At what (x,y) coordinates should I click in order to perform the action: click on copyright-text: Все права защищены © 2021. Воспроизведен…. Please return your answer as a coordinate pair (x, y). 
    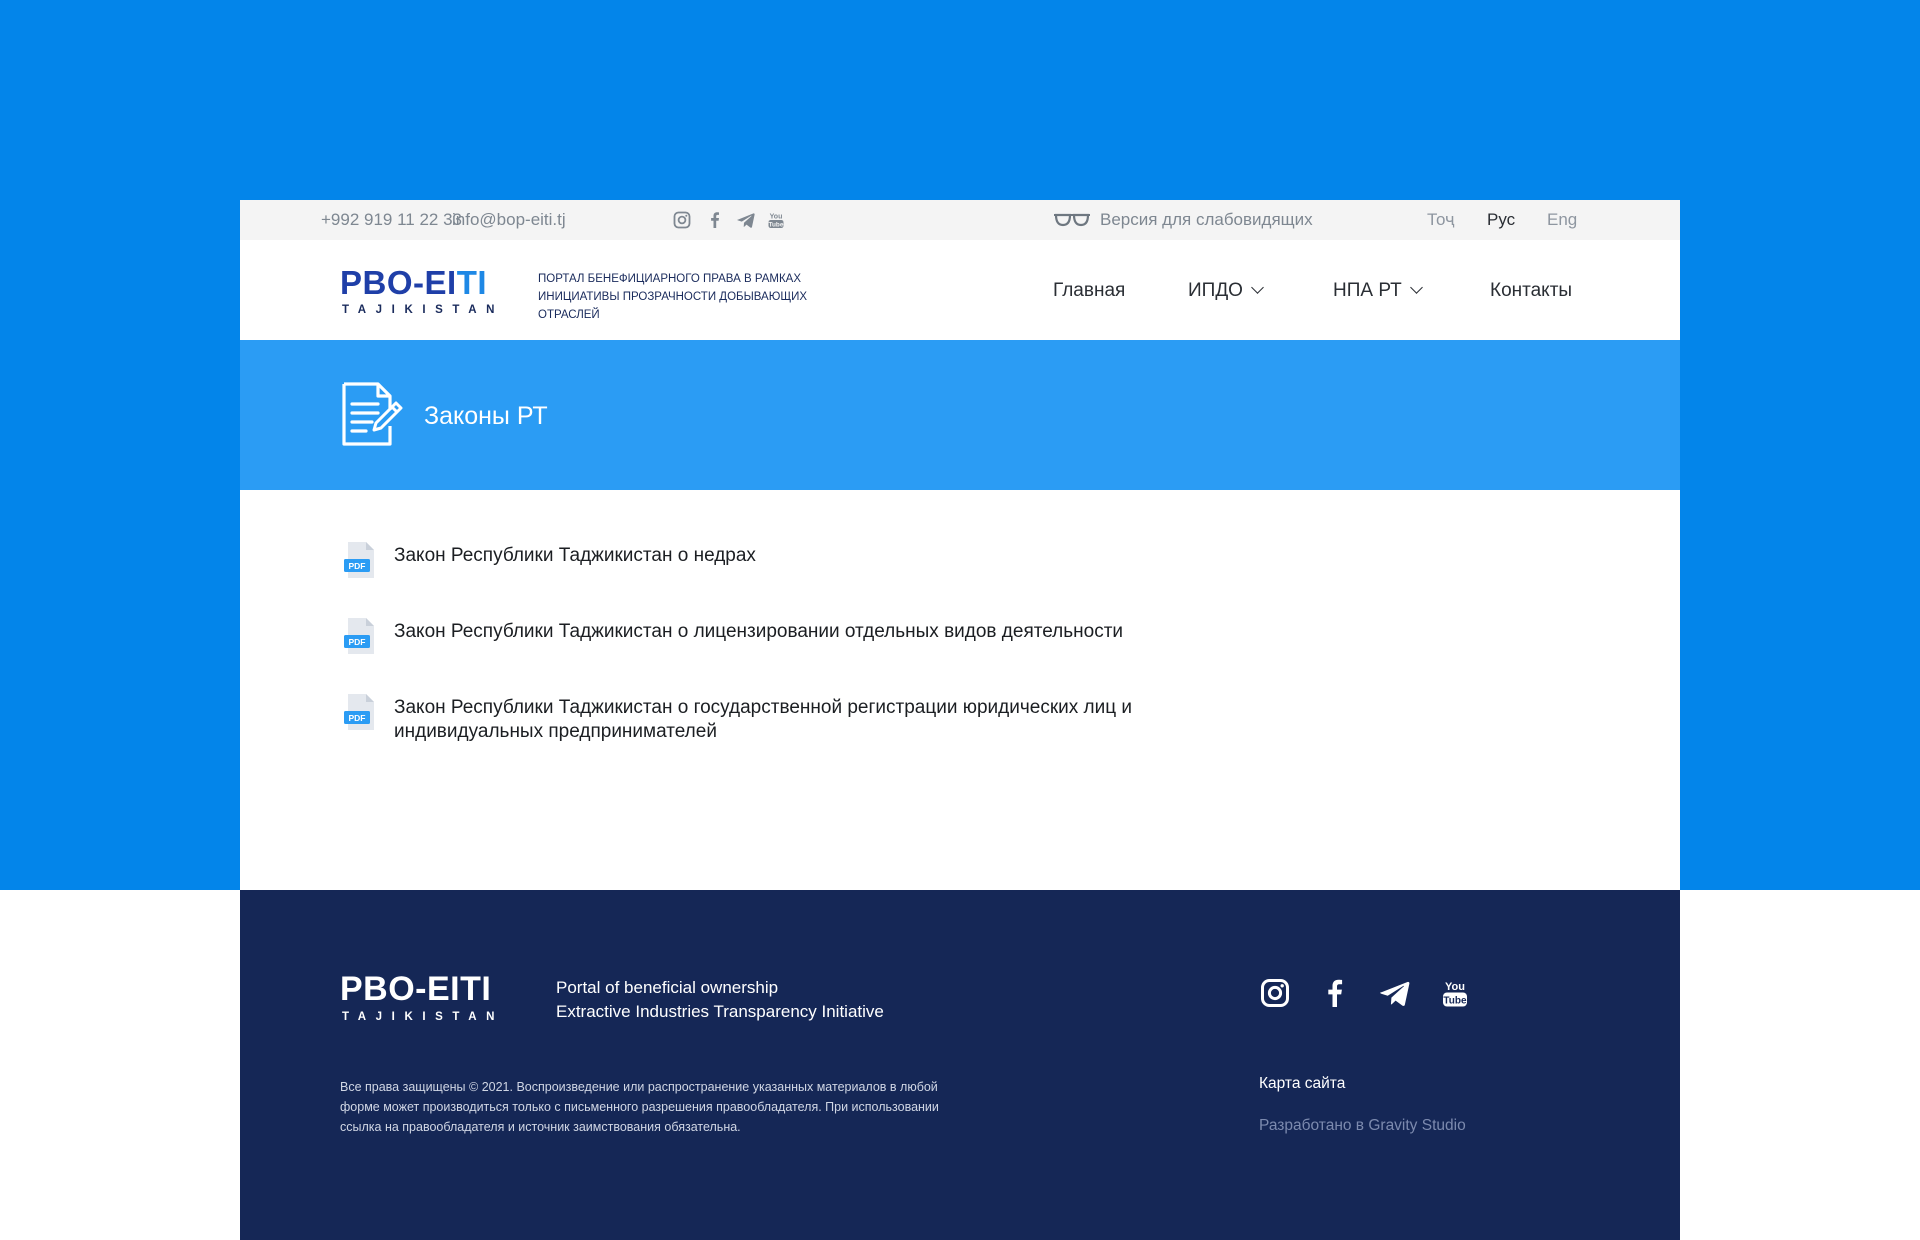
    Looking at the image, I should click on (639, 1107).